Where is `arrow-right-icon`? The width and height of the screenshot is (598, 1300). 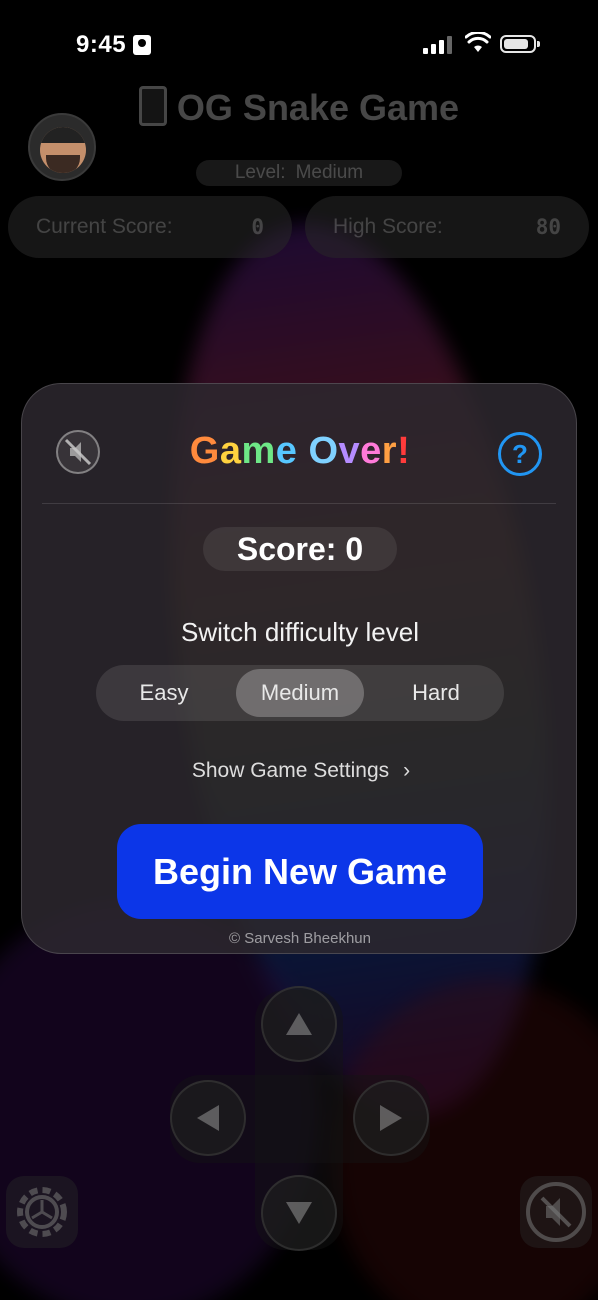
arrow-right-icon is located at coordinates (391, 1118).